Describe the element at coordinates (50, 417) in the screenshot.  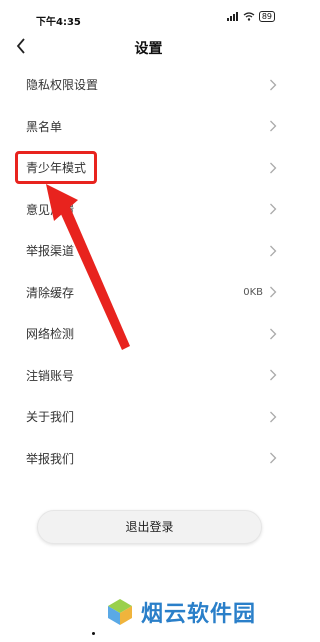
I see `settings-item-label: 关于我们` at that location.